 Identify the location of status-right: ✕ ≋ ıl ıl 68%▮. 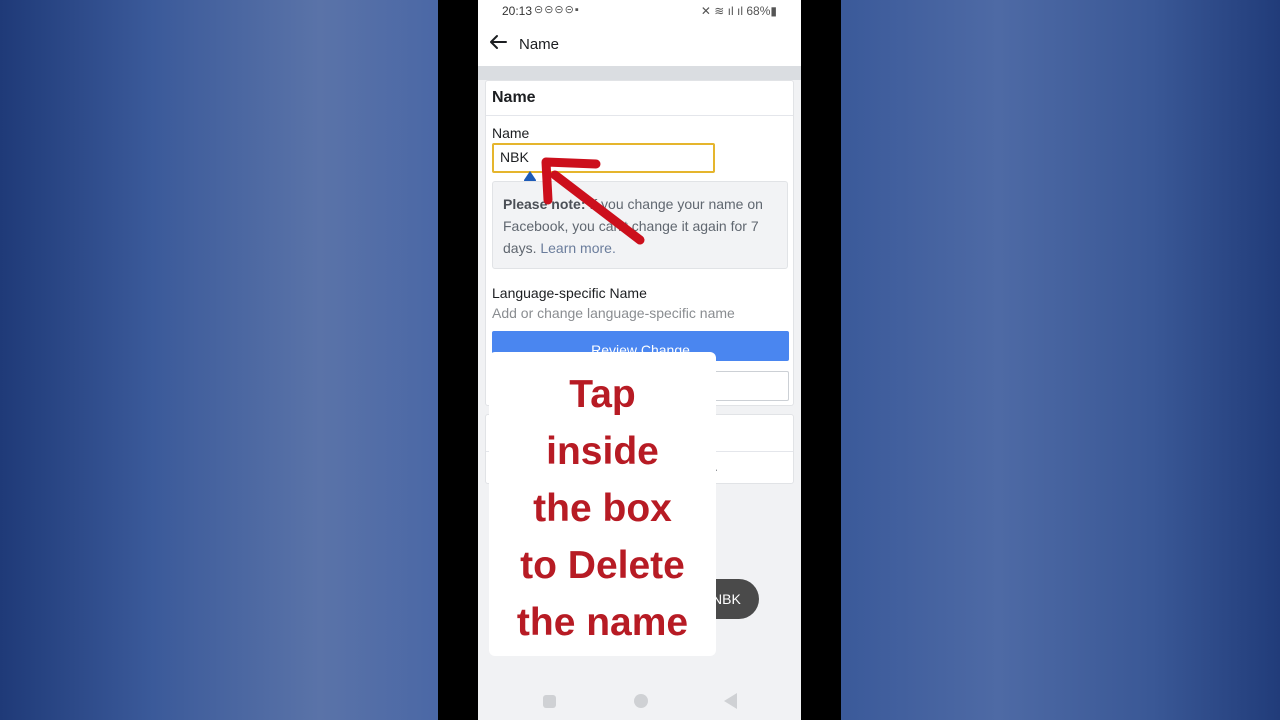
(739, 11).